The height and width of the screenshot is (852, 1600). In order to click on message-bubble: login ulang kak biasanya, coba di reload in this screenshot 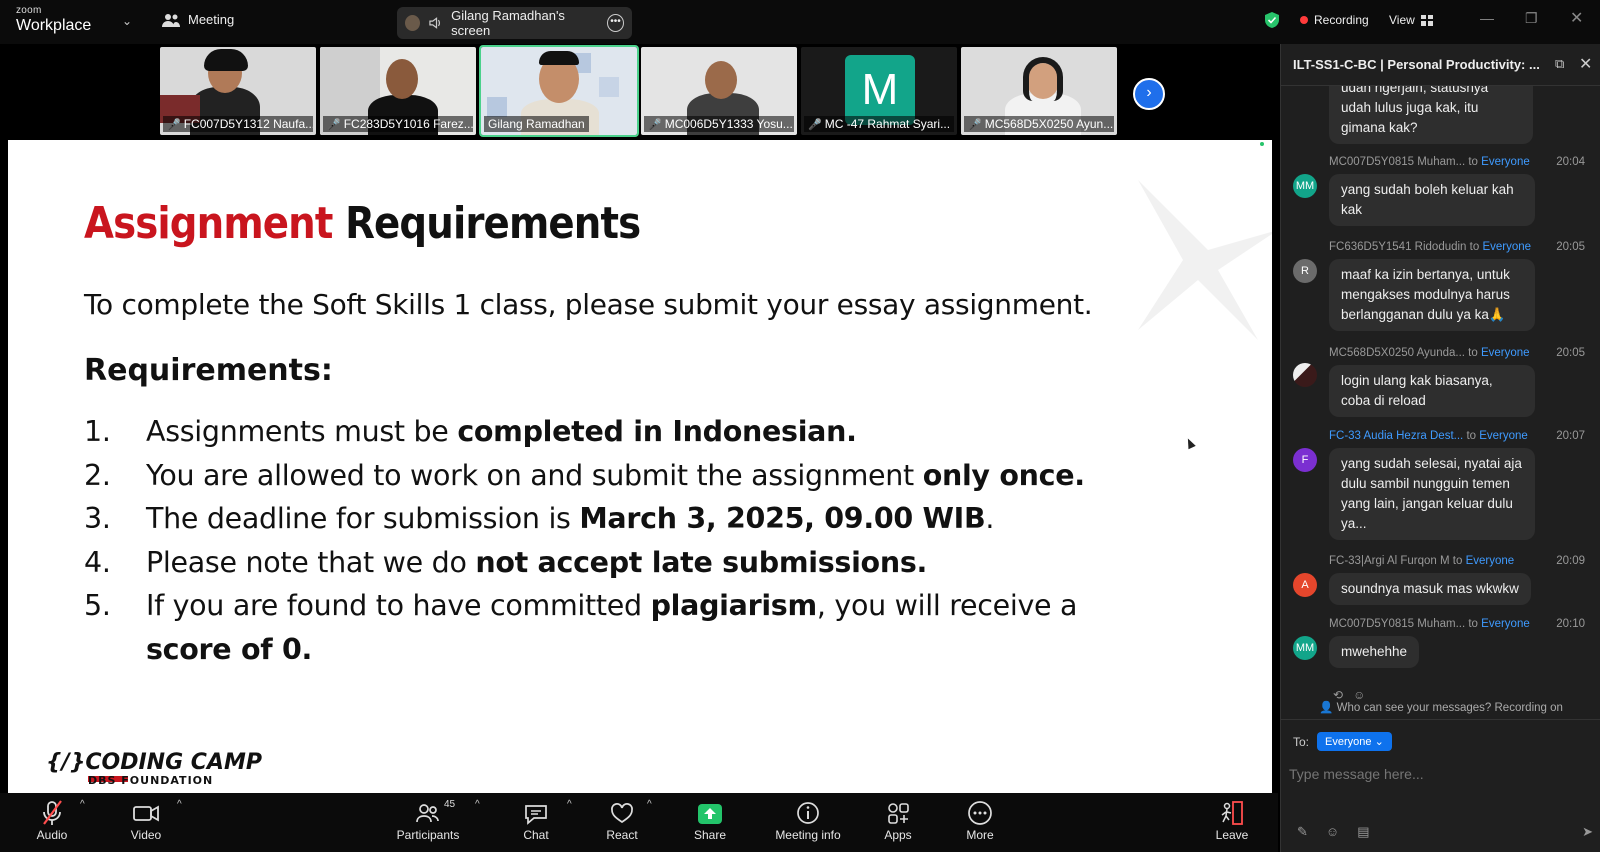, I will do `click(1432, 391)`.